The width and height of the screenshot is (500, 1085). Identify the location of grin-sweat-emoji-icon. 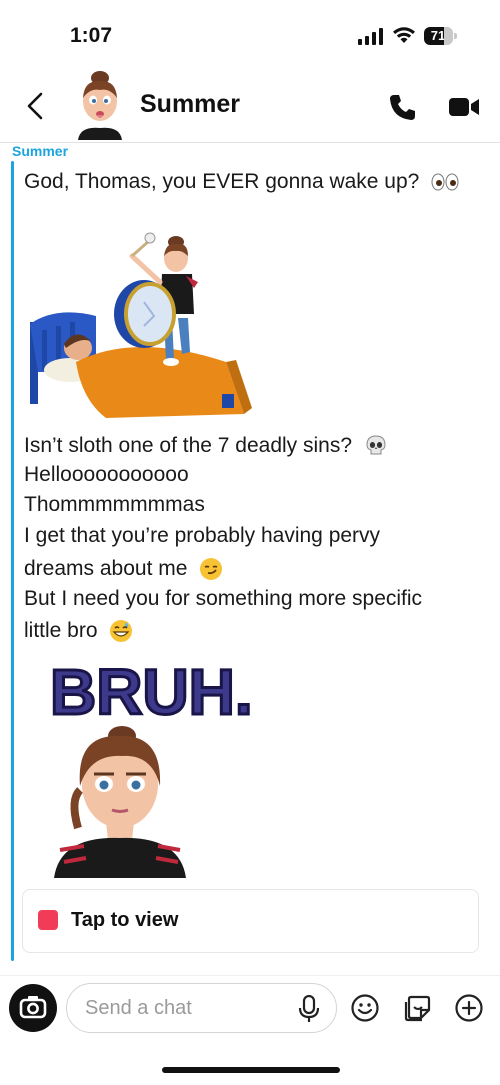
(121, 631).